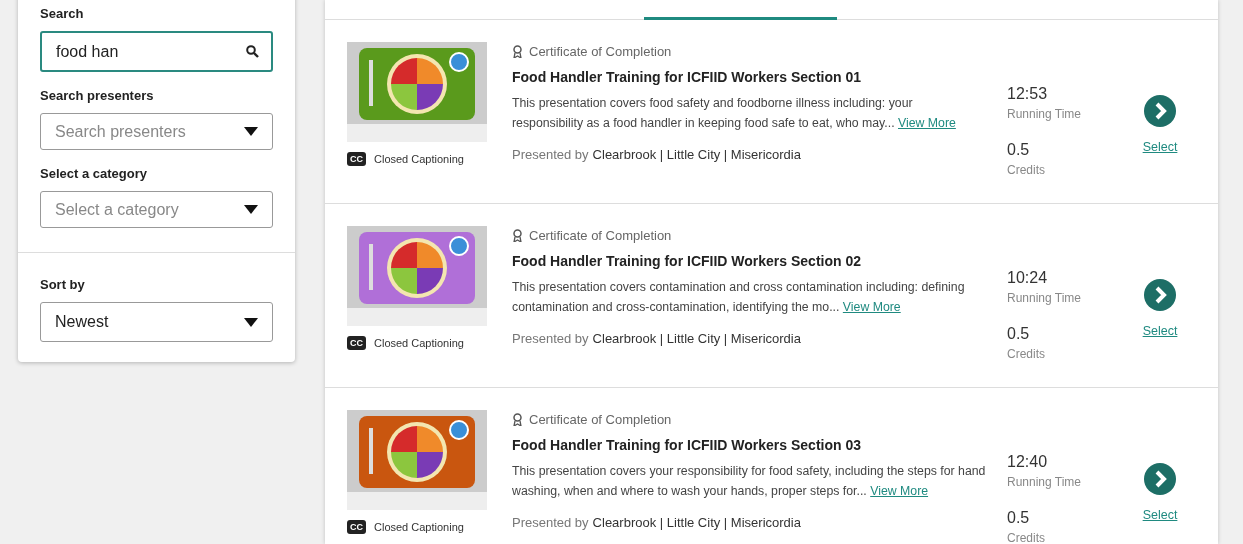 Image resolution: width=1243 pixels, height=544 pixels. Describe the element at coordinates (156, 51) in the screenshot. I see `search-field: food han` at that location.